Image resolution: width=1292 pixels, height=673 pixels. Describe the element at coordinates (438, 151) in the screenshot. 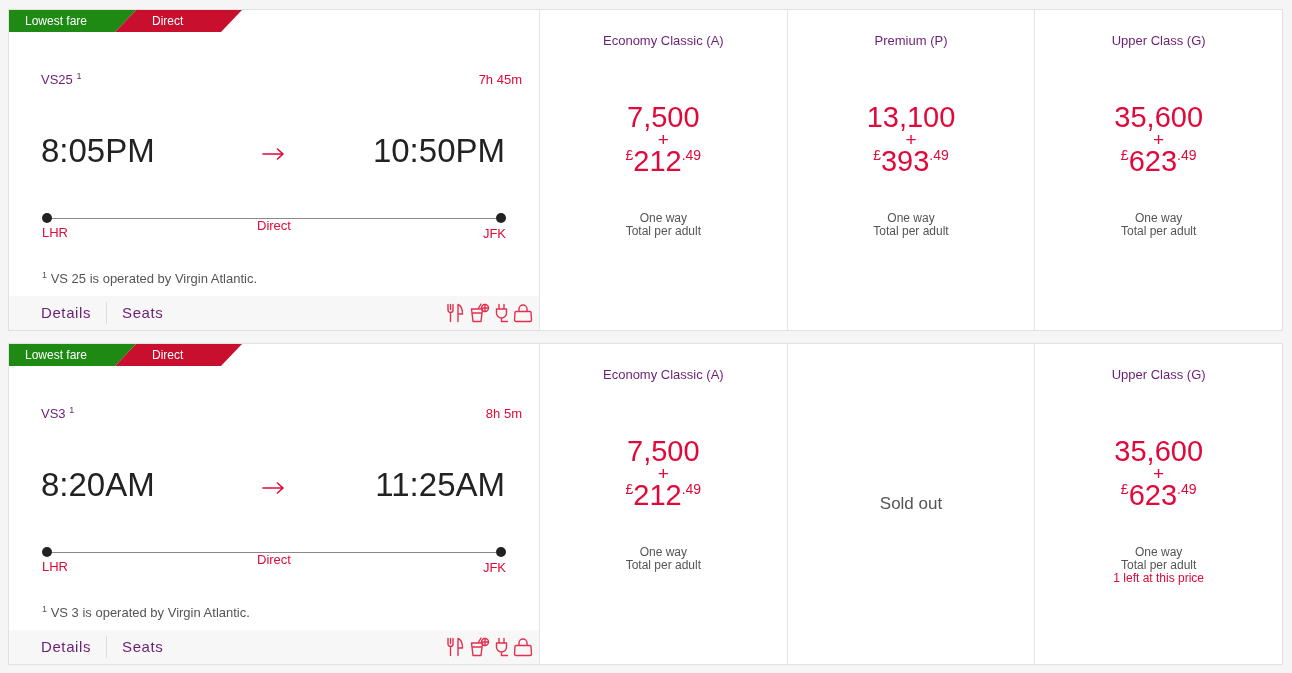

I see `arrival-time: 10:50PM` at that location.